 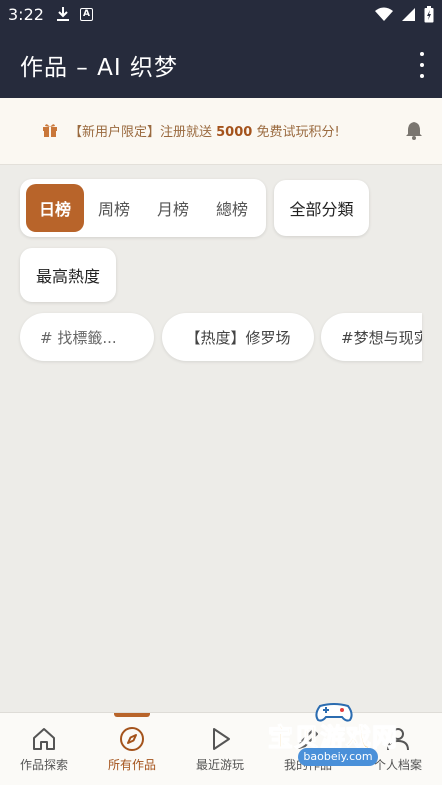 What do you see at coordinates (50, 130) in the screenshot?
I see `gift-icon` at bounding box center [50, 130].